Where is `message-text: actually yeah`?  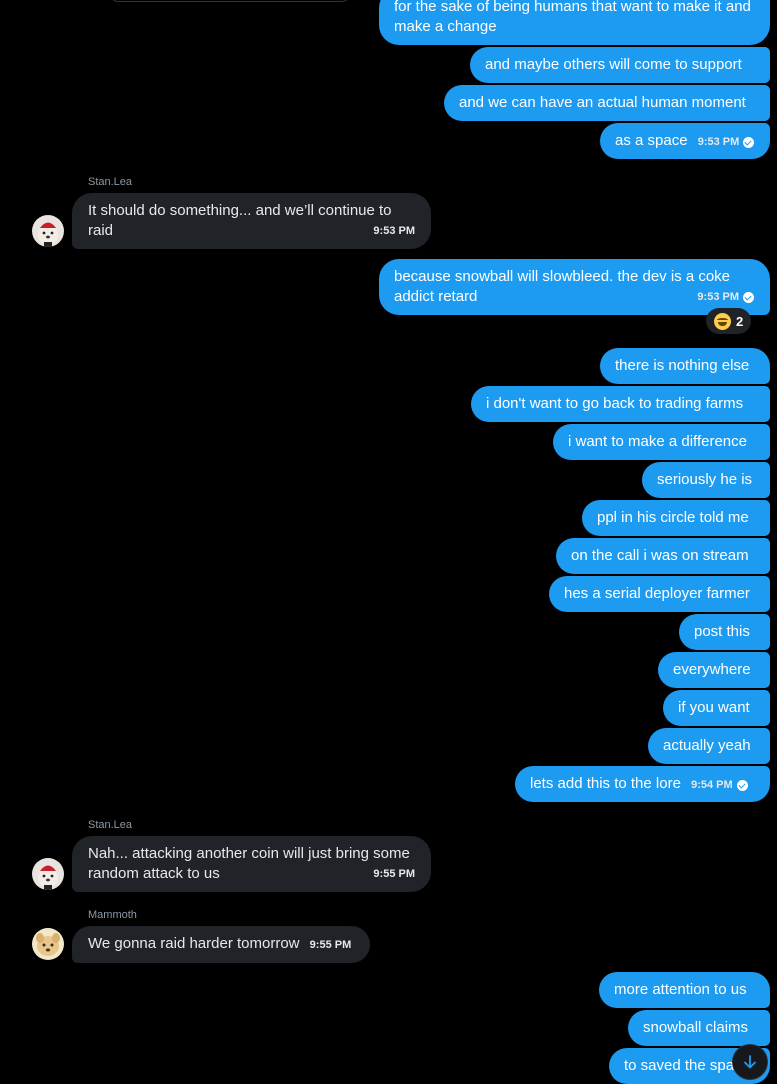 message-text: actually yeah is located at coordinates (707, 745).